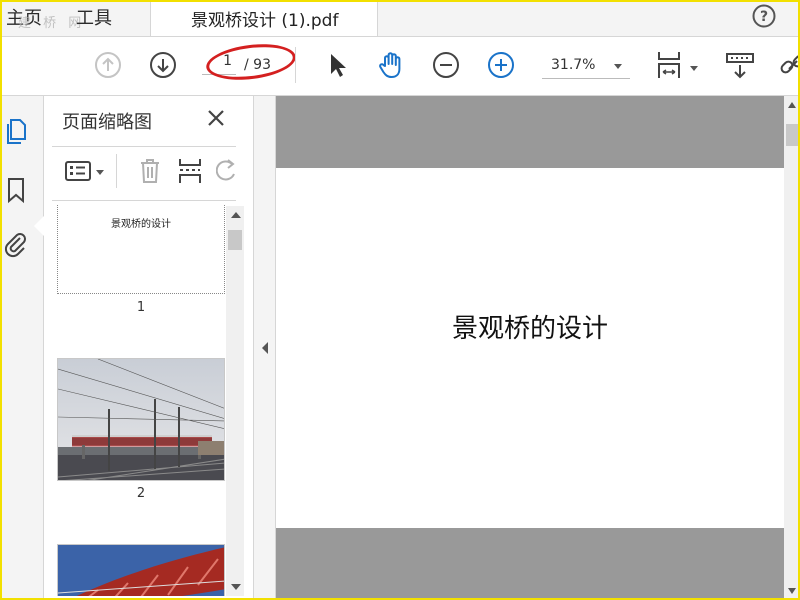 The height and width of the screenshot is (600, 800). What do you see at coordinates (501, 65) in the screenshot?
I see `zoom-in-icon` at bounding box center [501, 65].